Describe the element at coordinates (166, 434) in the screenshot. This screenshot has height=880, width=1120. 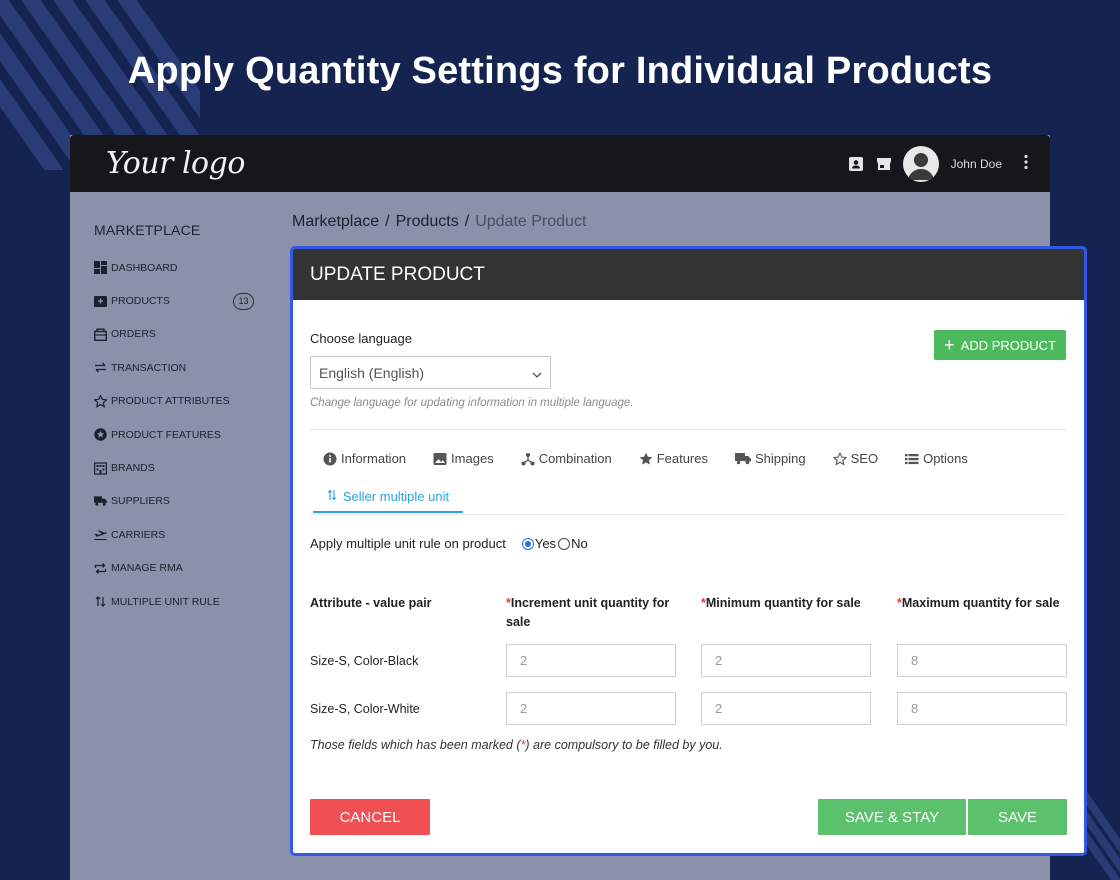
I see `sidebar-item-label: PRODUCT FEATURES` at that location.